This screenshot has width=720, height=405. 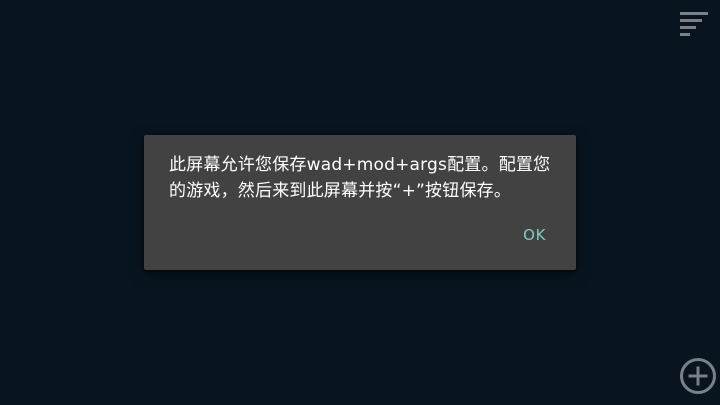 I want to click on add-config-button, so click(x=698, y=376).